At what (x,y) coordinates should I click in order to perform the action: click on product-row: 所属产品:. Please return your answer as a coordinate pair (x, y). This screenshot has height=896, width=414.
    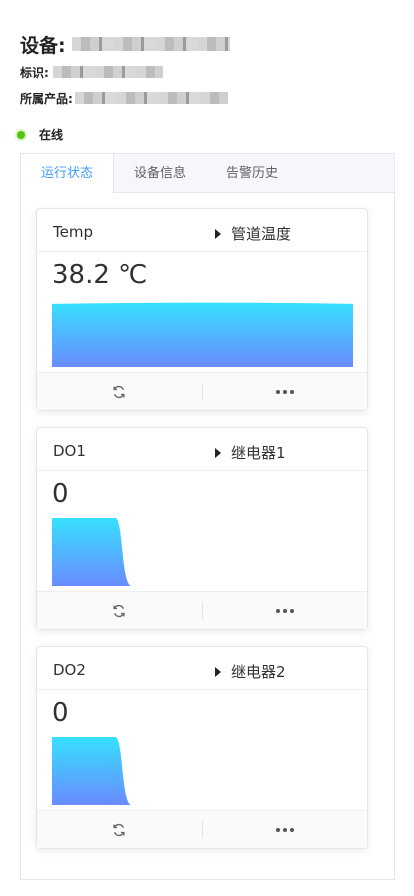
    Looking at the image, I should click on (125, 98).